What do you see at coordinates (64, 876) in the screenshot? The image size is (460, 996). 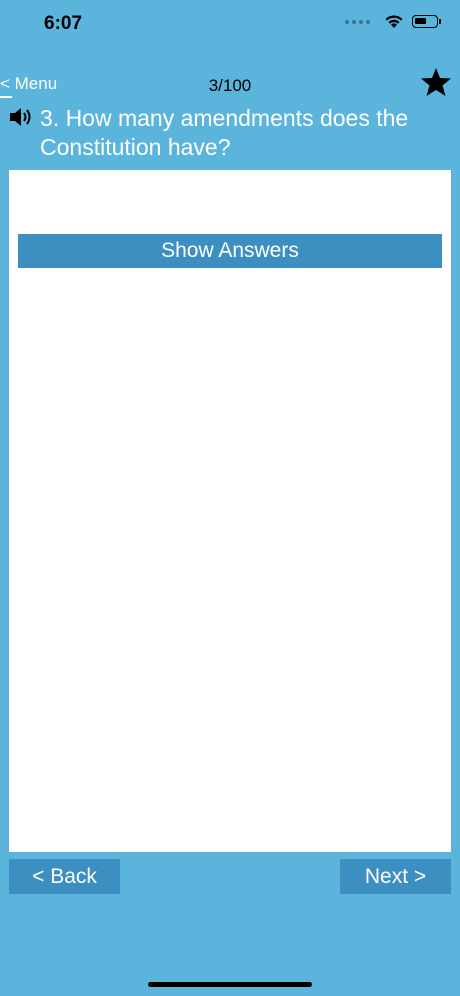 I see `back-button: < Back` at bounding box center [64, 876].